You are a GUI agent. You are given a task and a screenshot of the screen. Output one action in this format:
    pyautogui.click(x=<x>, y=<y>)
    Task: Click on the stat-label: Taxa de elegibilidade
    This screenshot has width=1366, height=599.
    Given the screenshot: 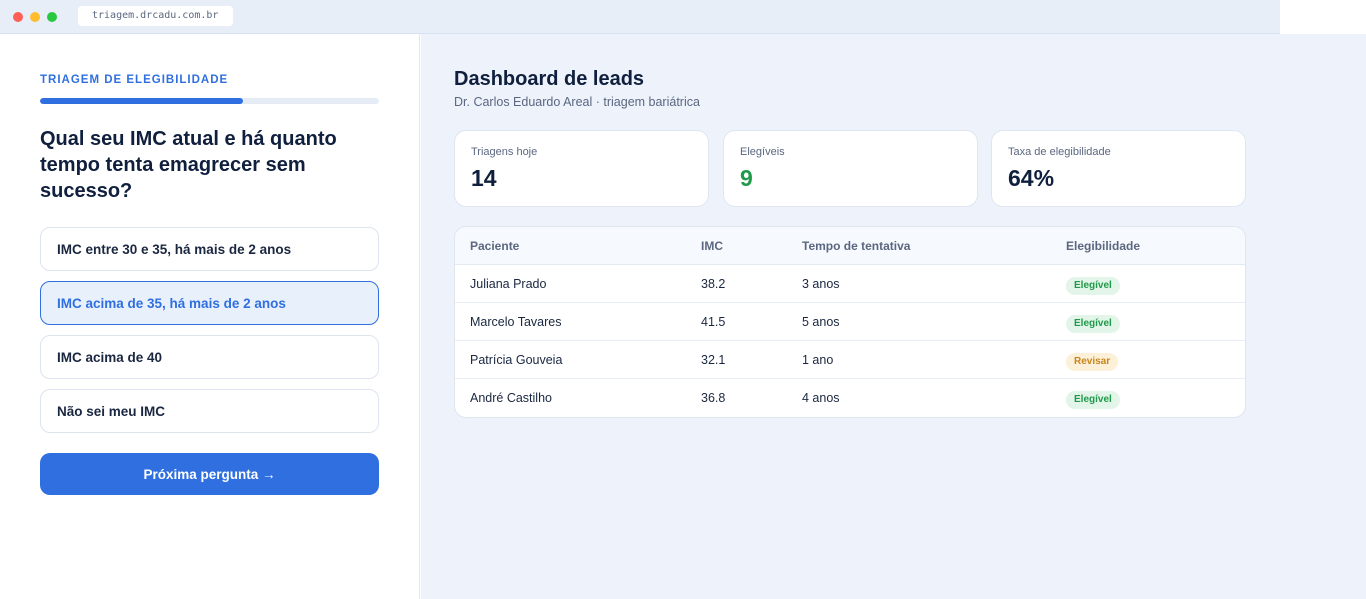 What is the action you would take?
    pyautogui.click(x=1059, y=152)
    